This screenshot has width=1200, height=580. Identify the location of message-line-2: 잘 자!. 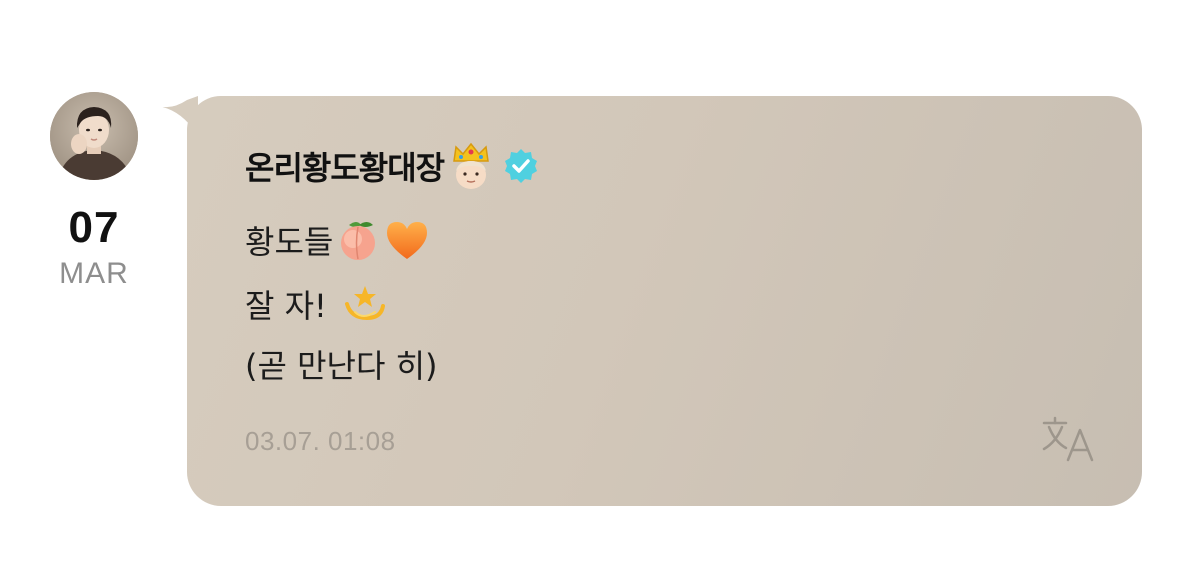
(316, 304).